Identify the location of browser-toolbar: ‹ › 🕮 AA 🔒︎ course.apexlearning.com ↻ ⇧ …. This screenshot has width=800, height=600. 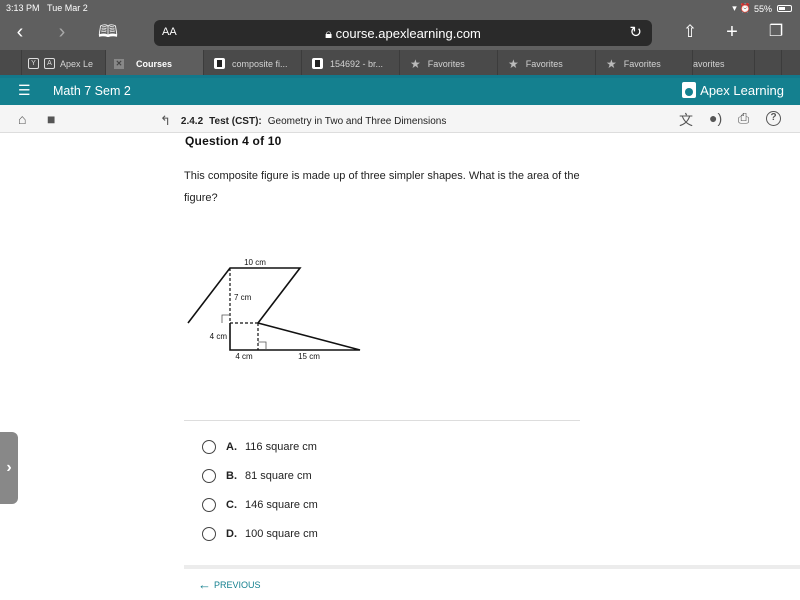
(400, 33).